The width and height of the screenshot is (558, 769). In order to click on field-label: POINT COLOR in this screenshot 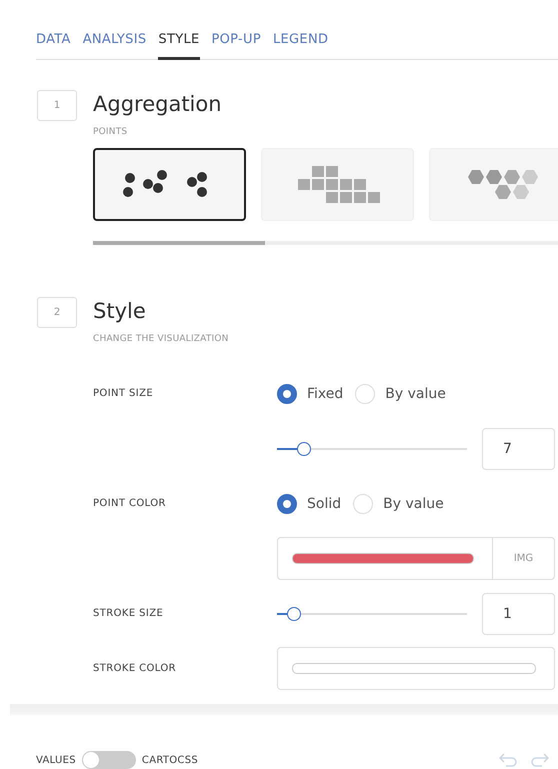, I will do `click(130, 503)`.